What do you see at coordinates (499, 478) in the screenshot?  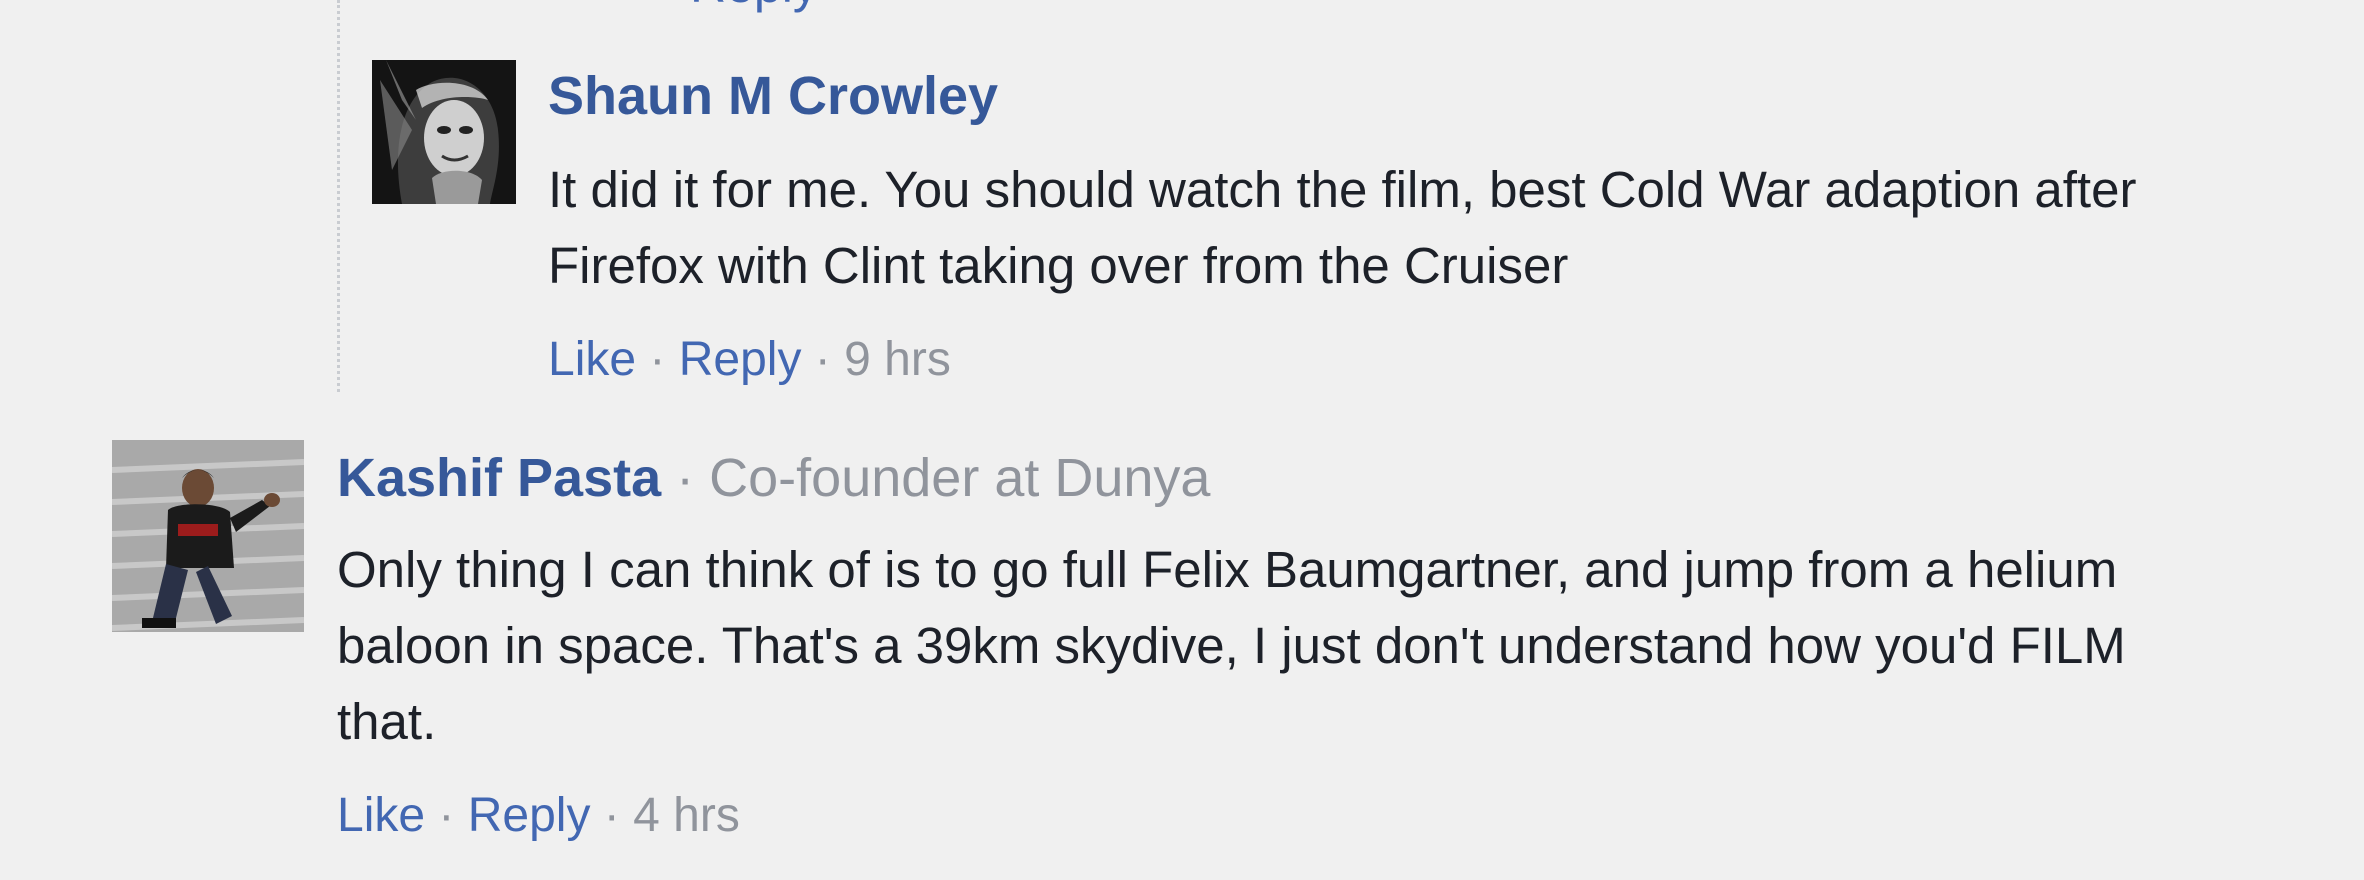 I see `author-name: Kashif Pasta` at bounding box center [499, 478].